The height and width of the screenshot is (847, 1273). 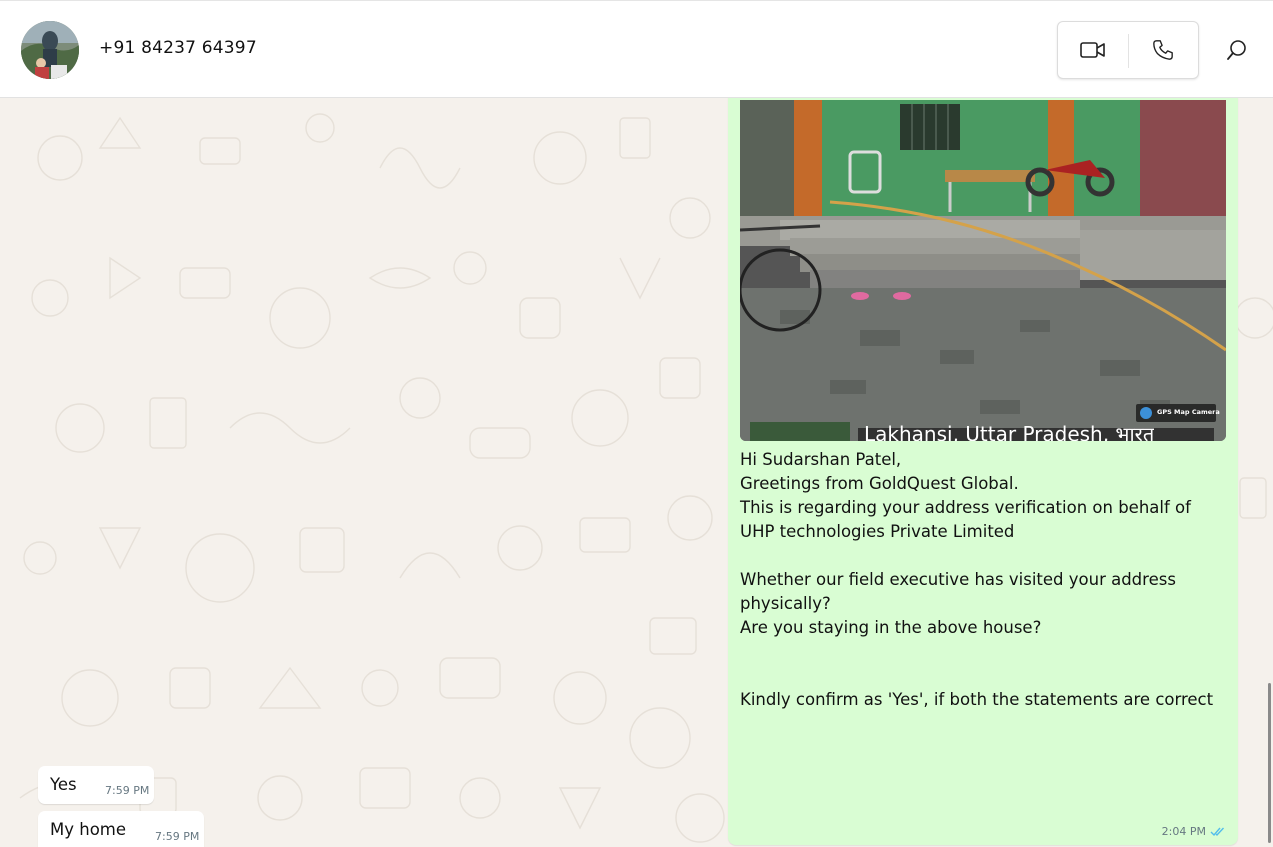 What do you see at coordinates (1269, 763) in the screenshot?
I see `chat-scrollbar` at bounding box center [1269, 763].